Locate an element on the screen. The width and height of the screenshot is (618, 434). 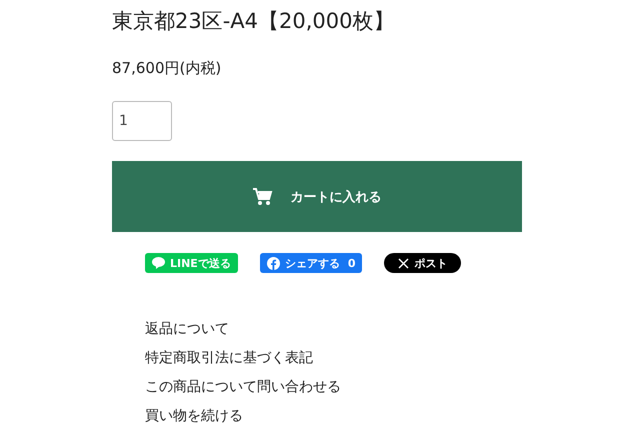
add-to-cart-button: カートに入れる is located at coordinates (317, 196).